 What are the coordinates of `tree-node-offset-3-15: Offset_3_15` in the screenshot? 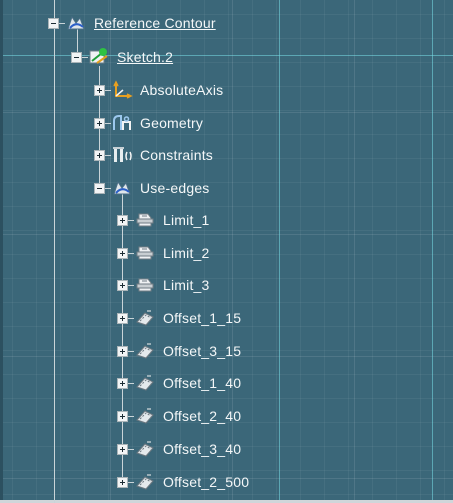 It's located at (179, 351).